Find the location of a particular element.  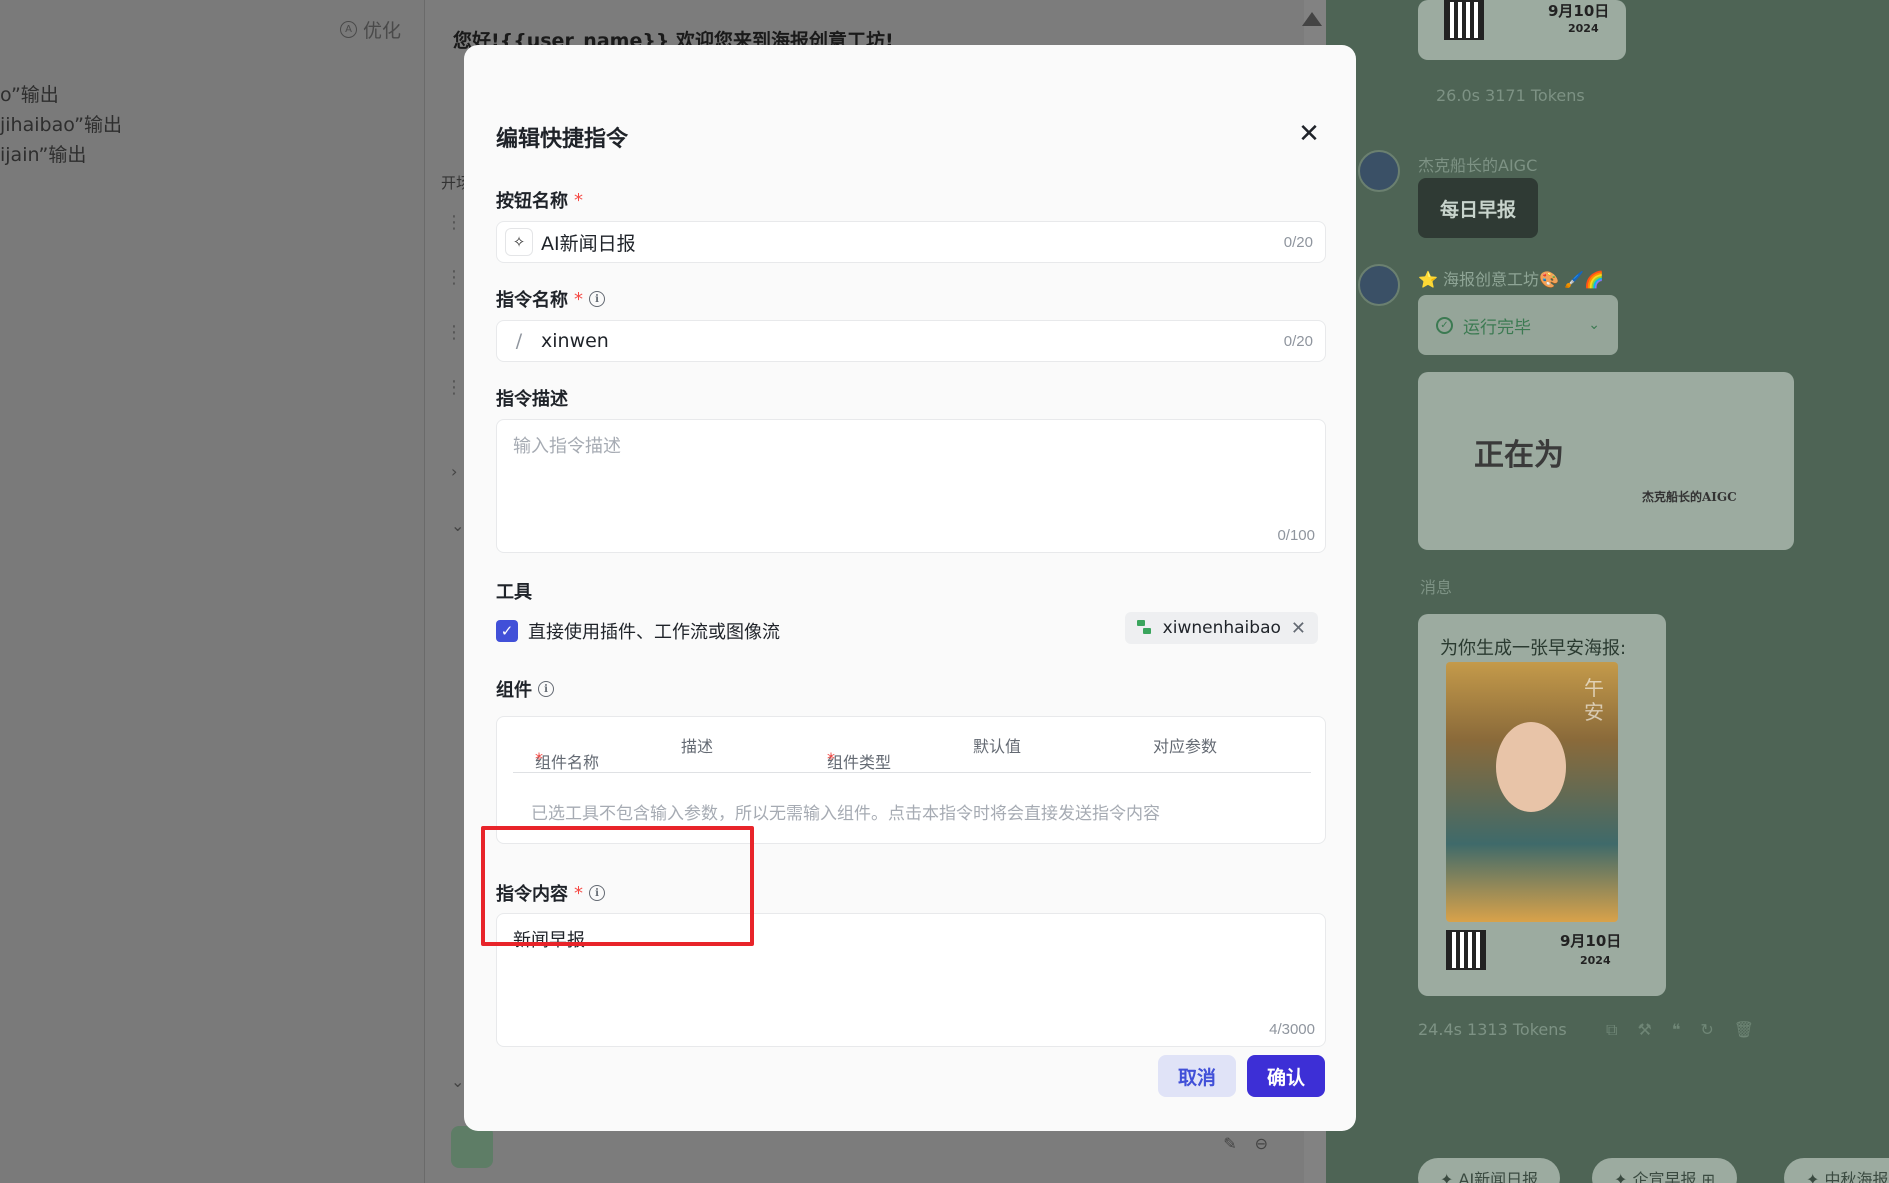

description-input is located at coordinates (908, 463).